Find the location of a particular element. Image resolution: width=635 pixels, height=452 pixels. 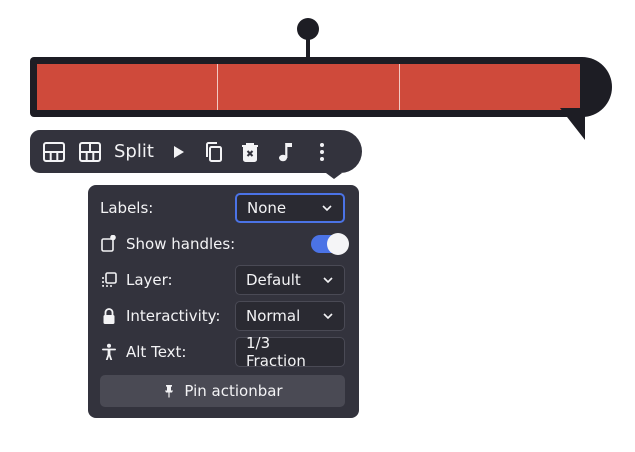

more-vertical-icon is located at coordinates (321, 151).